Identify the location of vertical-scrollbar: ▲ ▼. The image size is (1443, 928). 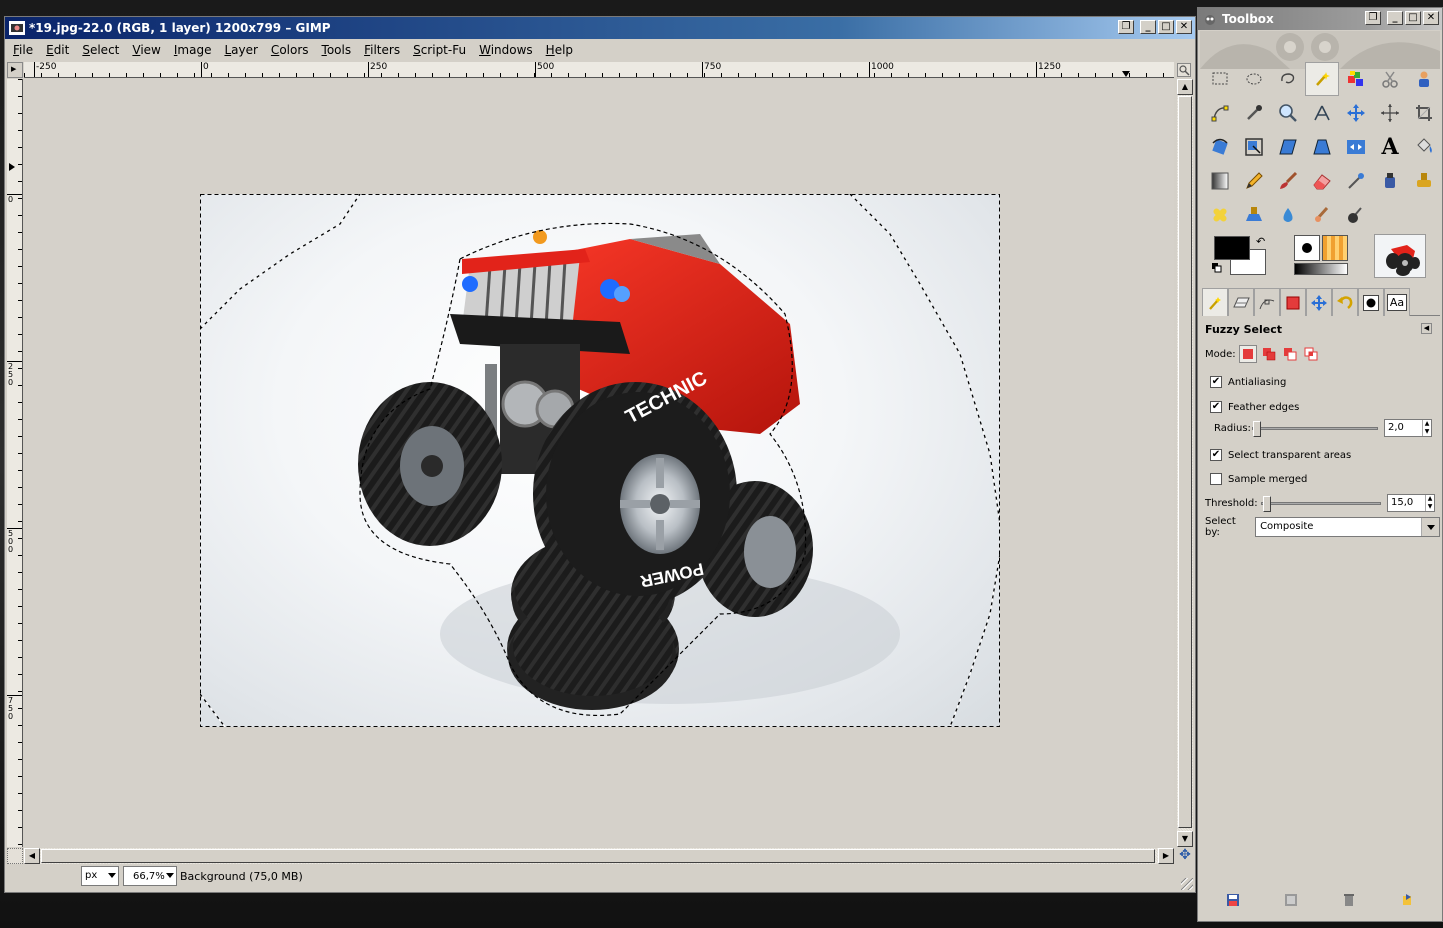
(1185, 463).